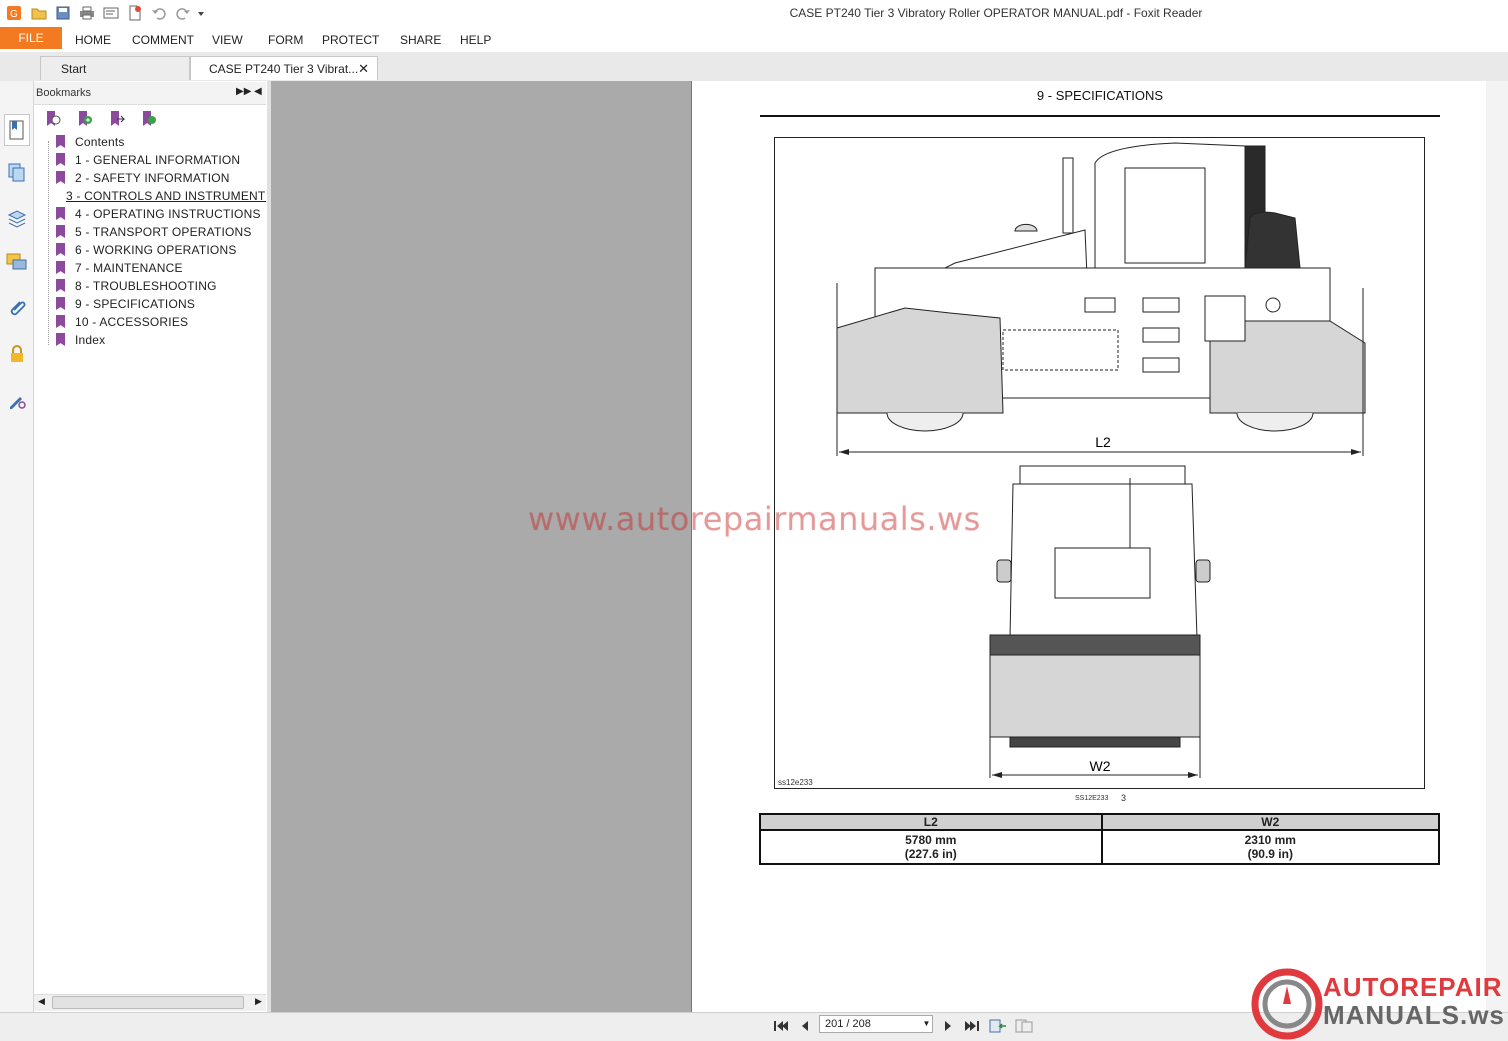  What do you see at coordinates (115, 68) in the screenshot?
I see `tab-start: Start` at bounding box center [115, 68].